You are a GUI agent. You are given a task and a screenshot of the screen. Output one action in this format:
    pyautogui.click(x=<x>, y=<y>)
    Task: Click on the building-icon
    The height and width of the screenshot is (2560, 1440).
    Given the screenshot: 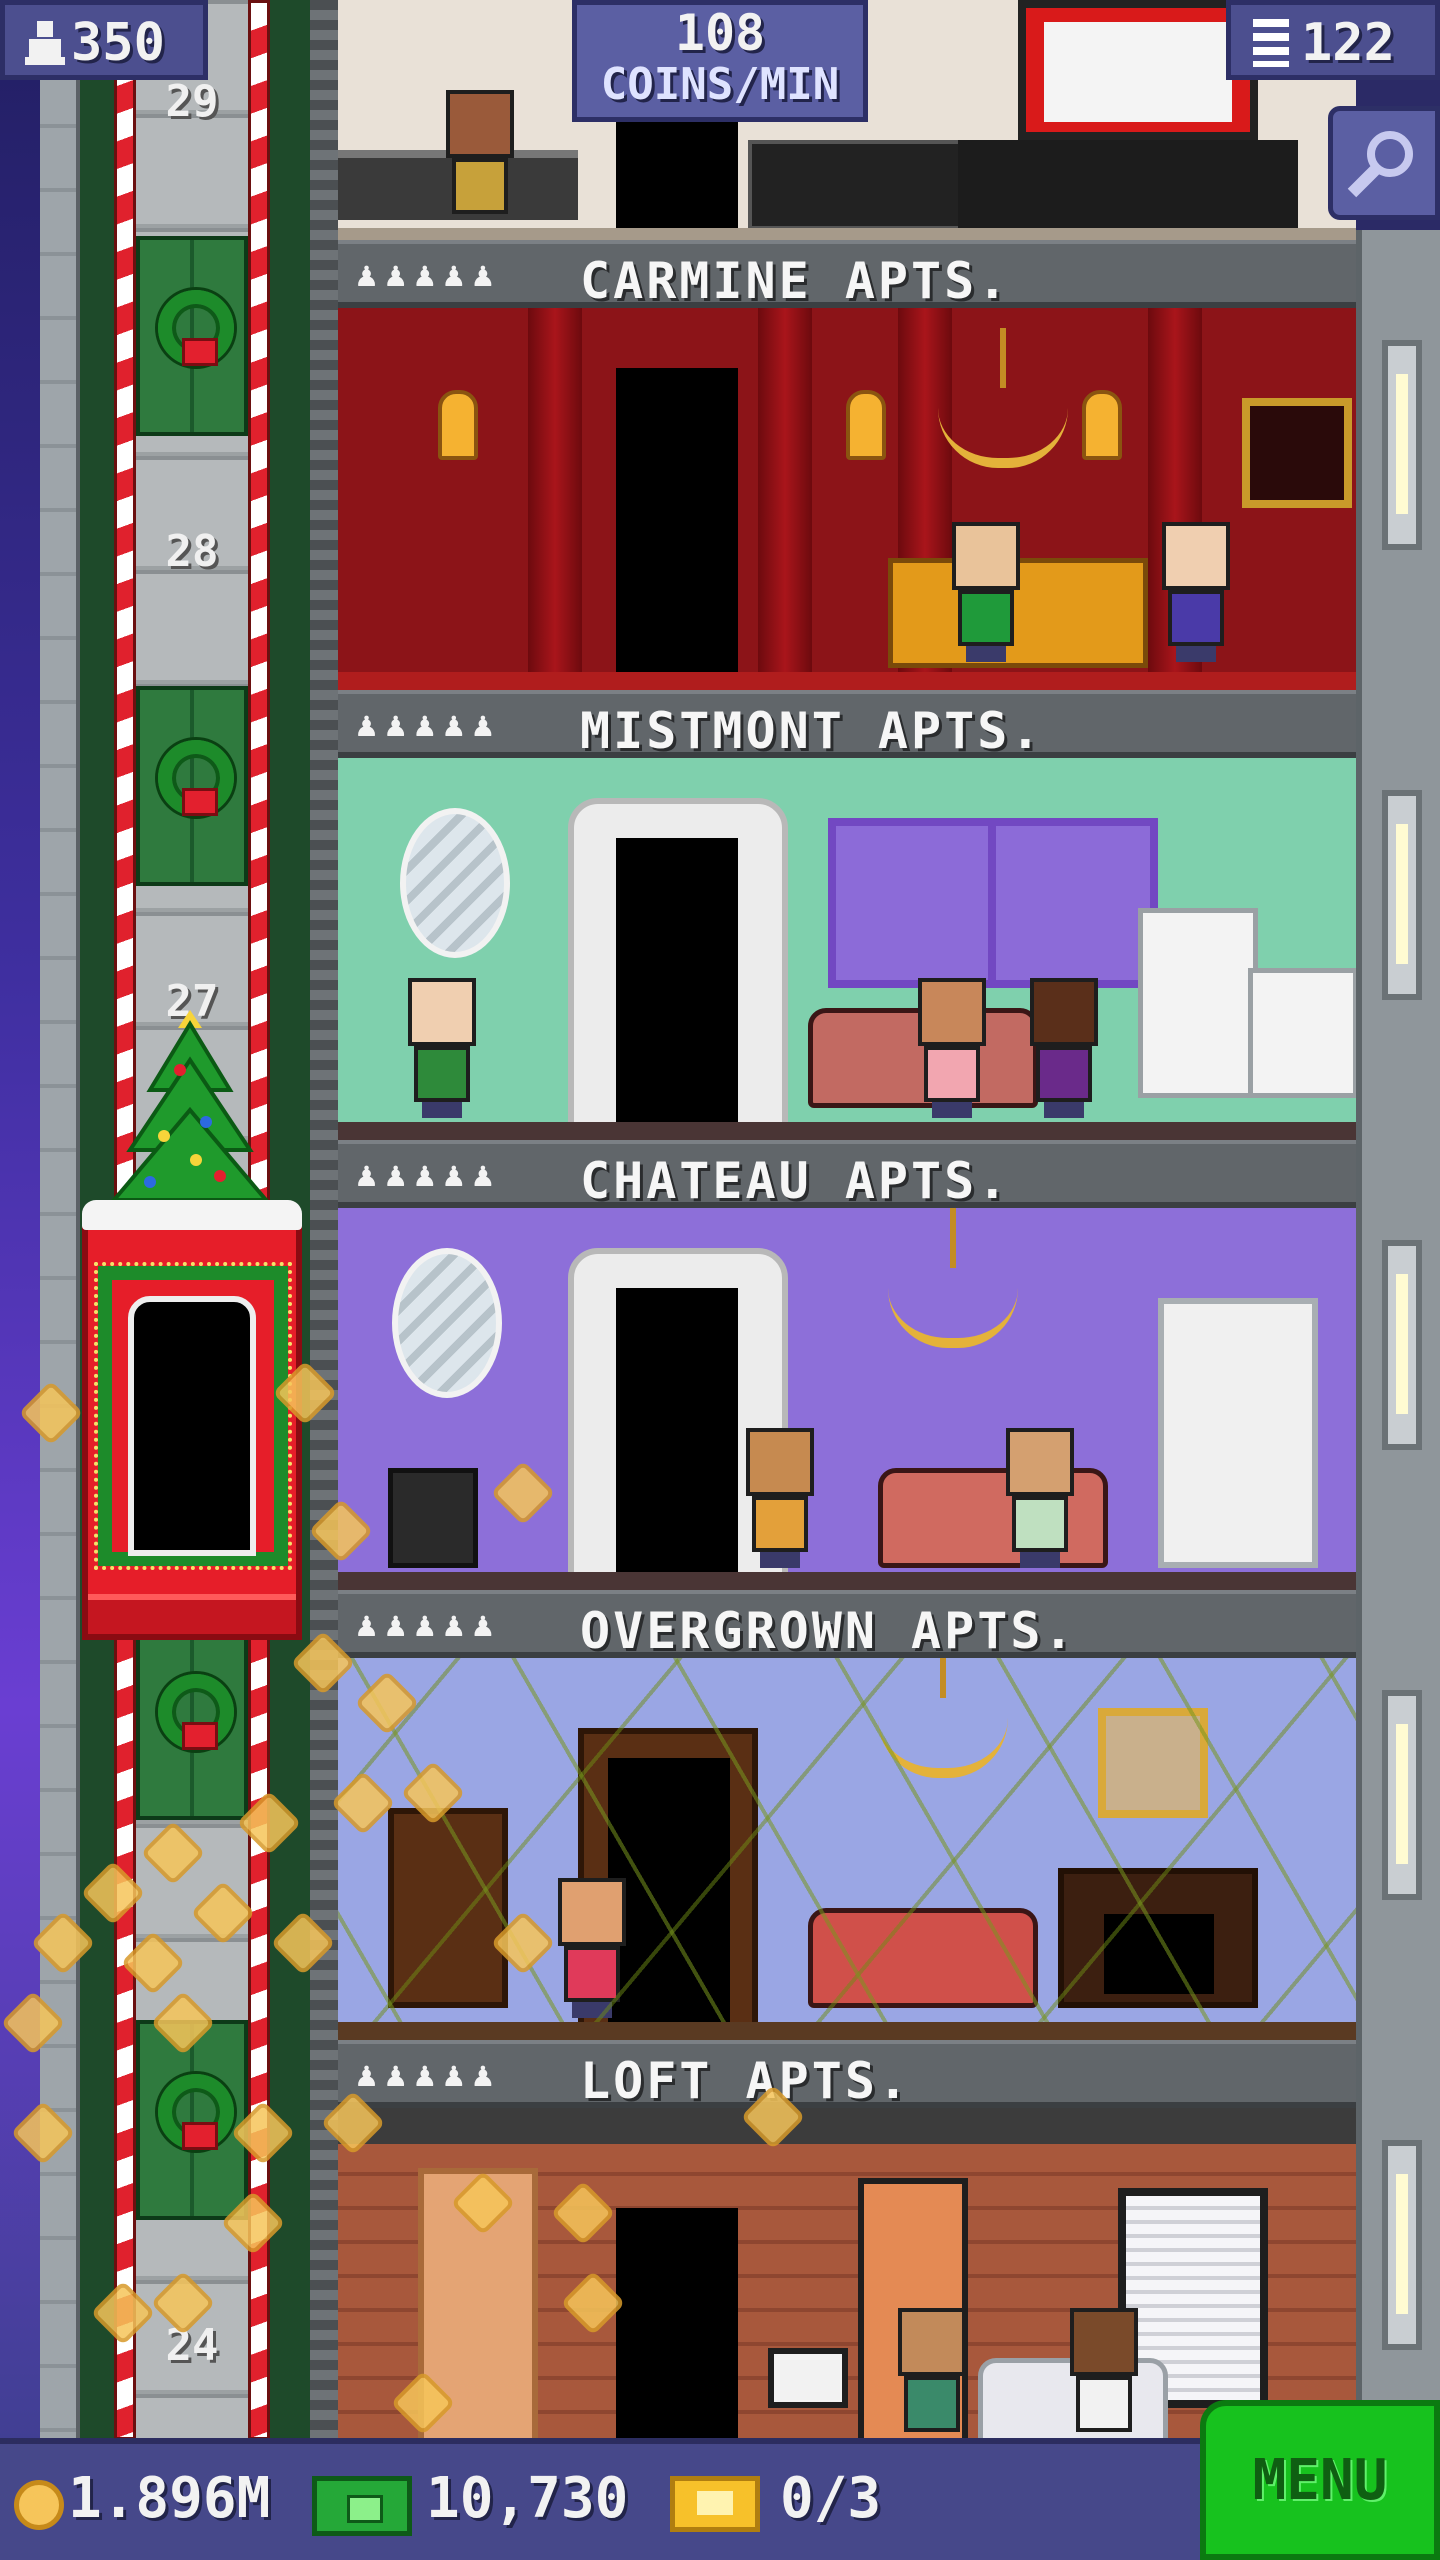 What is the action you would take?
    pyautogui.click(x=1271, y=43)
    